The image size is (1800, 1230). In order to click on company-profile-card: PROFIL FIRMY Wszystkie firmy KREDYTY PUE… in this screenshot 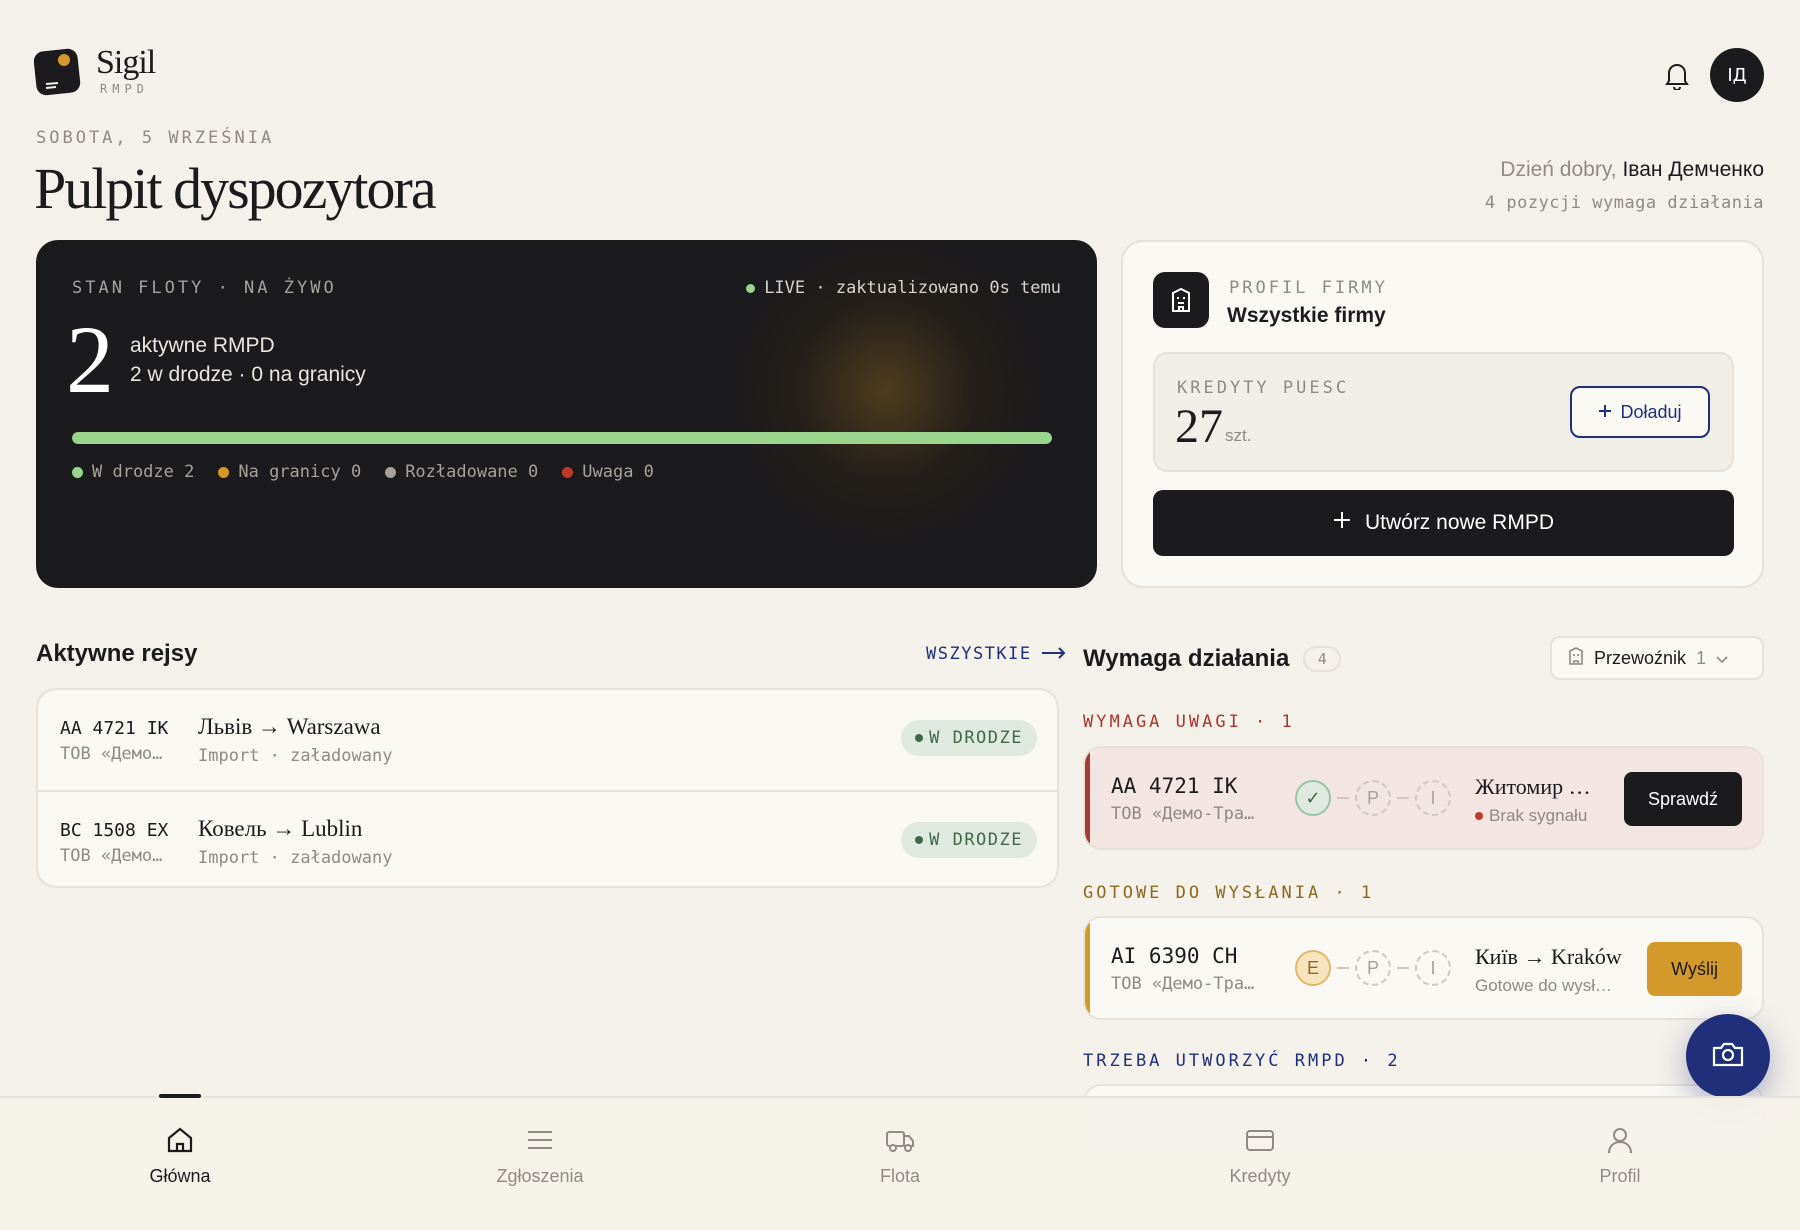, I will do `click(1442, 414)`.